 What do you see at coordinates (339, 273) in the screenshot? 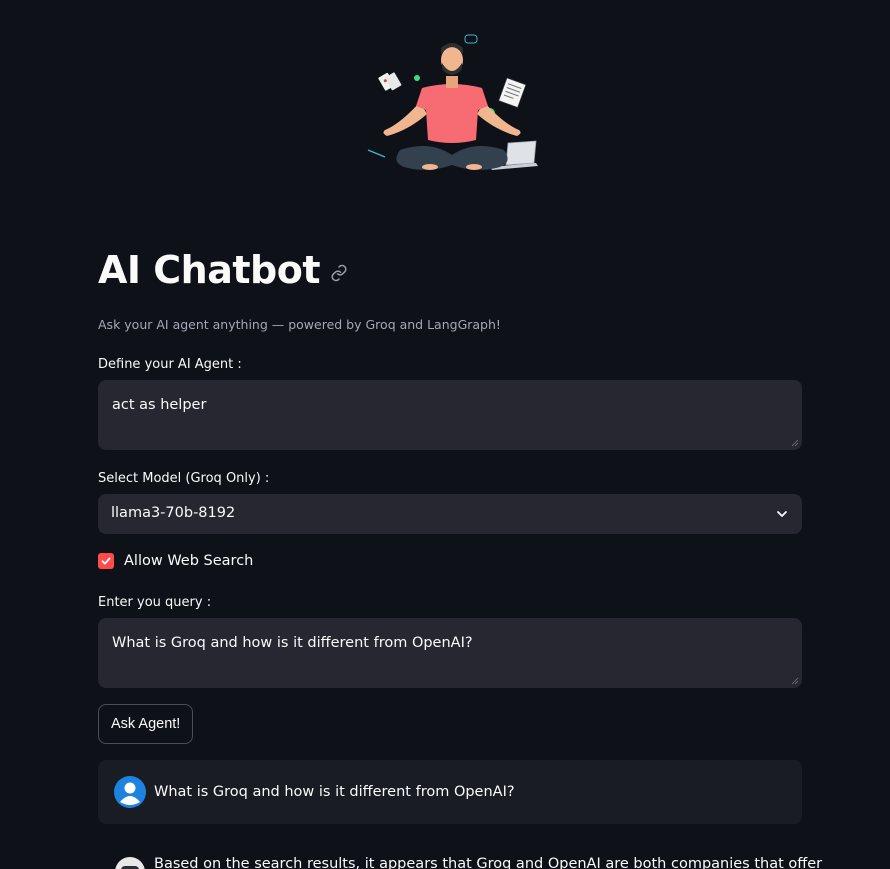
I see `link-icon` at bounding box center [339, 273].